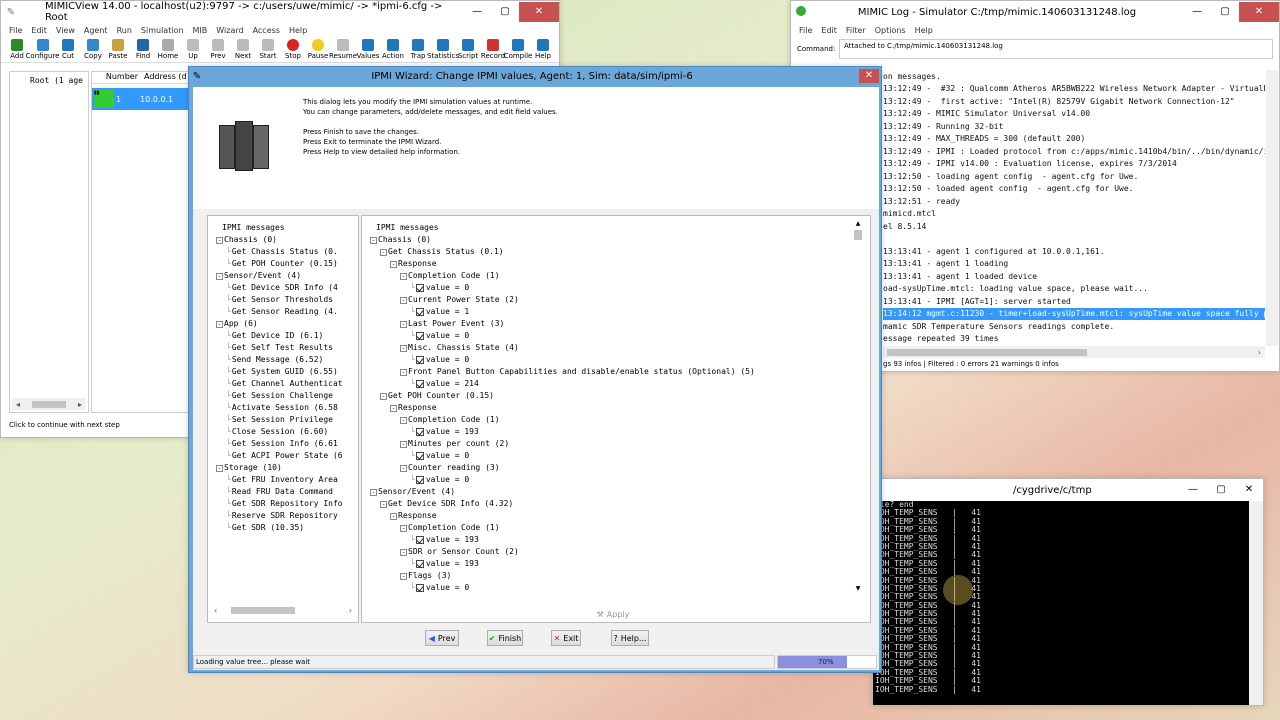 This screenshot has width=1280, height=720. I want to click on tree-node: - Counter reading (3), so click(606, 468).